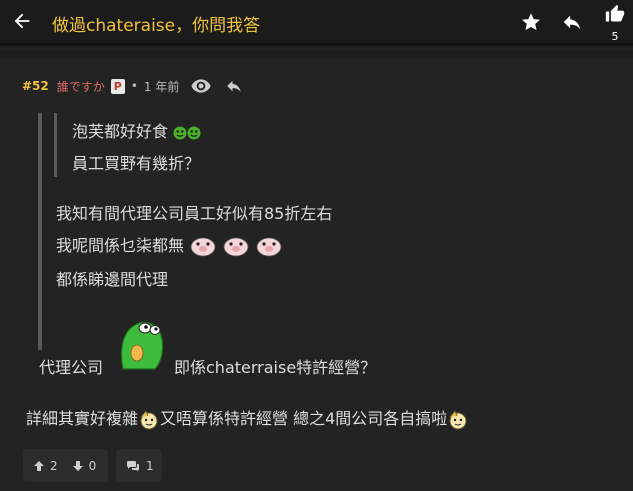 The height and width of the screenshot is (491, 633). I want to click on reply-count: 1, so click(150, 465).